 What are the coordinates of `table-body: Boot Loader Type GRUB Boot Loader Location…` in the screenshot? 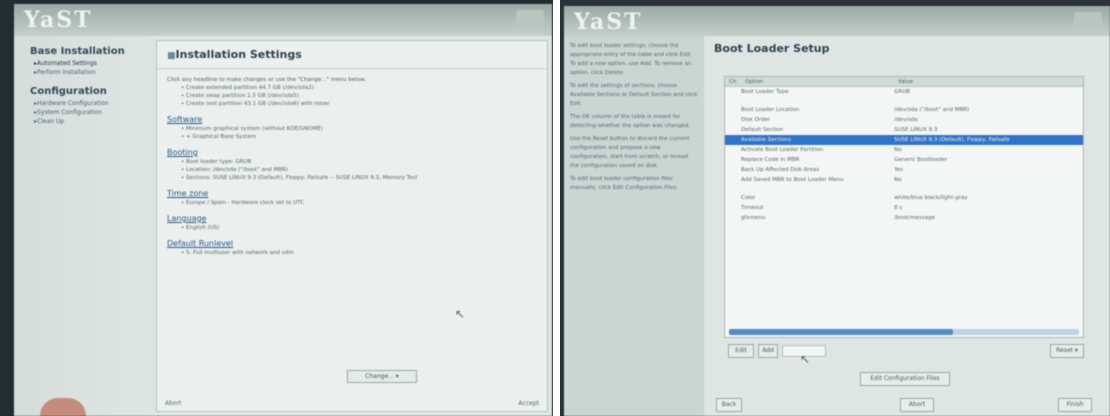 It's located at (904, 155).